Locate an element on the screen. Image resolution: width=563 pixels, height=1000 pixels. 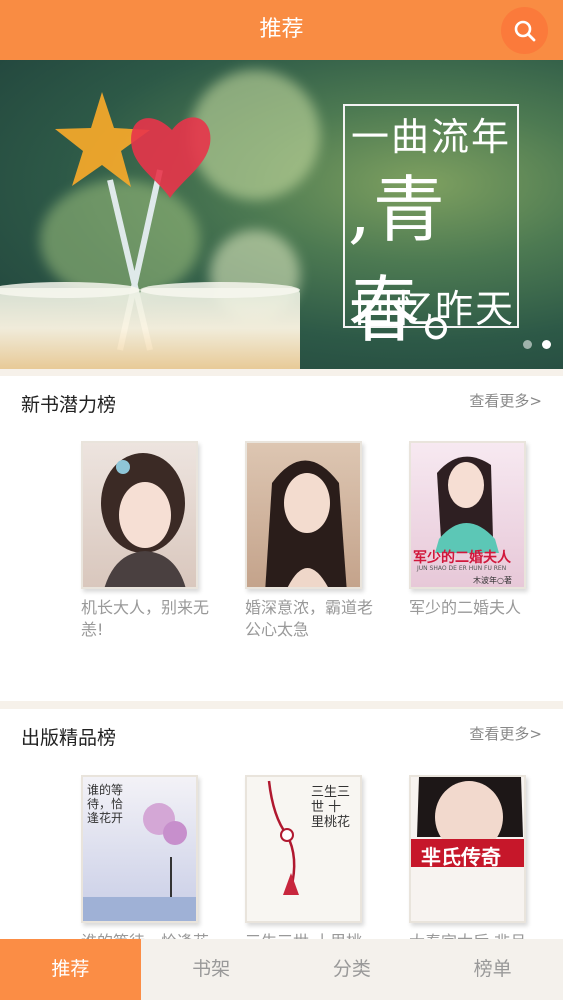
section-title: 新书潜力榜 is located at coordinates (69, 405).